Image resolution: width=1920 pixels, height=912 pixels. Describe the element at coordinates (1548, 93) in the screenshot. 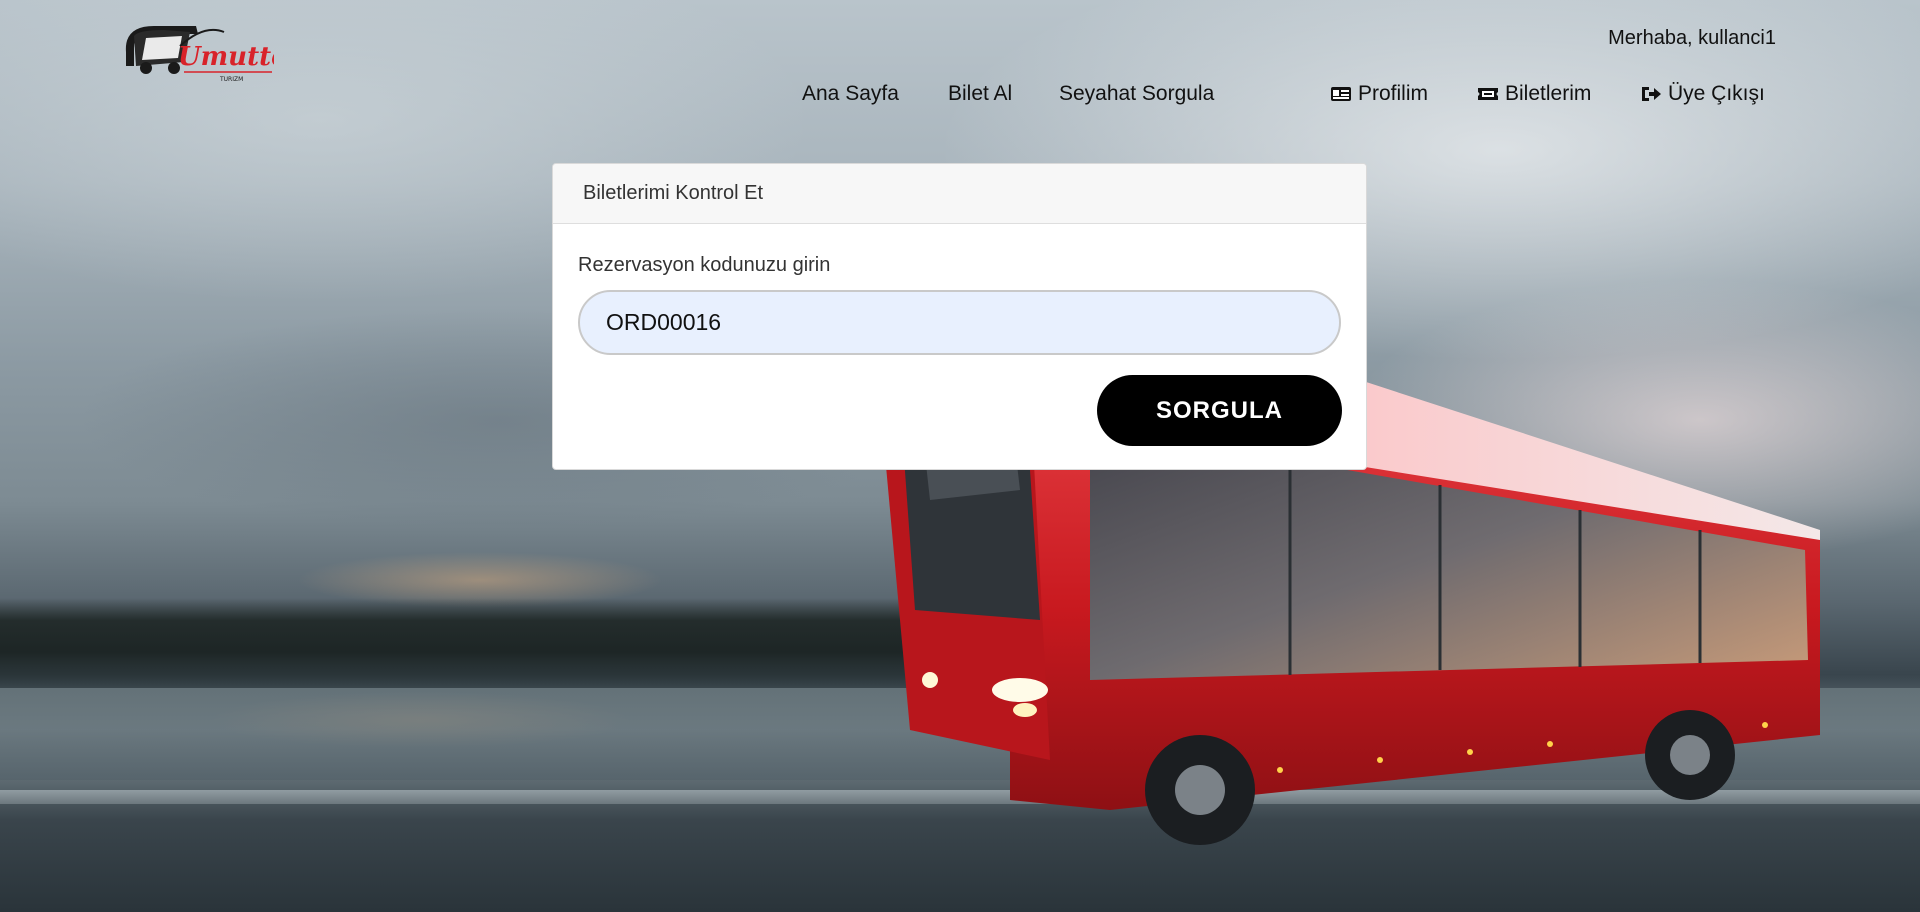

I see `nav-item-label: Biletlerim` at that location.